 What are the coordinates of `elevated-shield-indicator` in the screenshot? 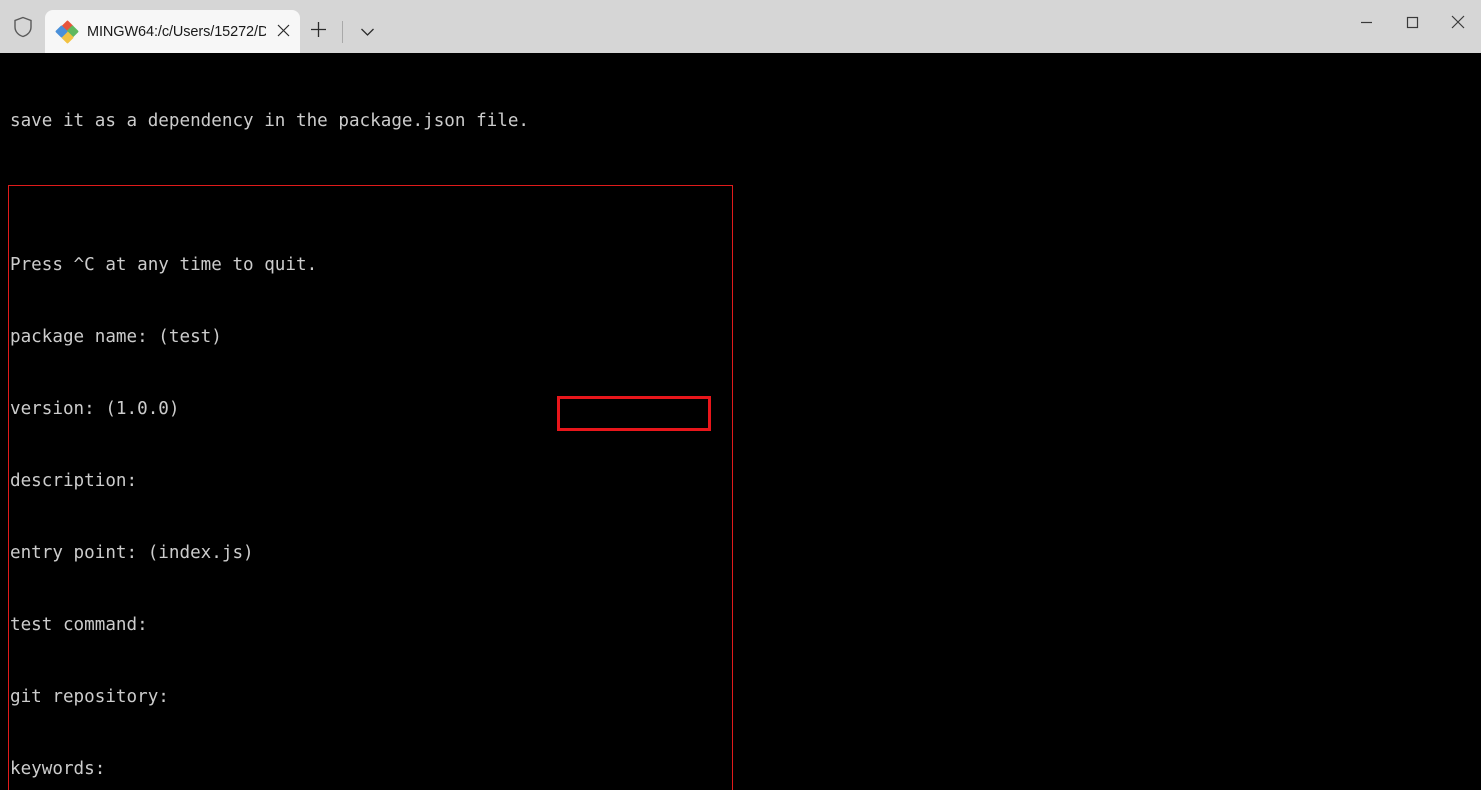 It's located at (22, 26).